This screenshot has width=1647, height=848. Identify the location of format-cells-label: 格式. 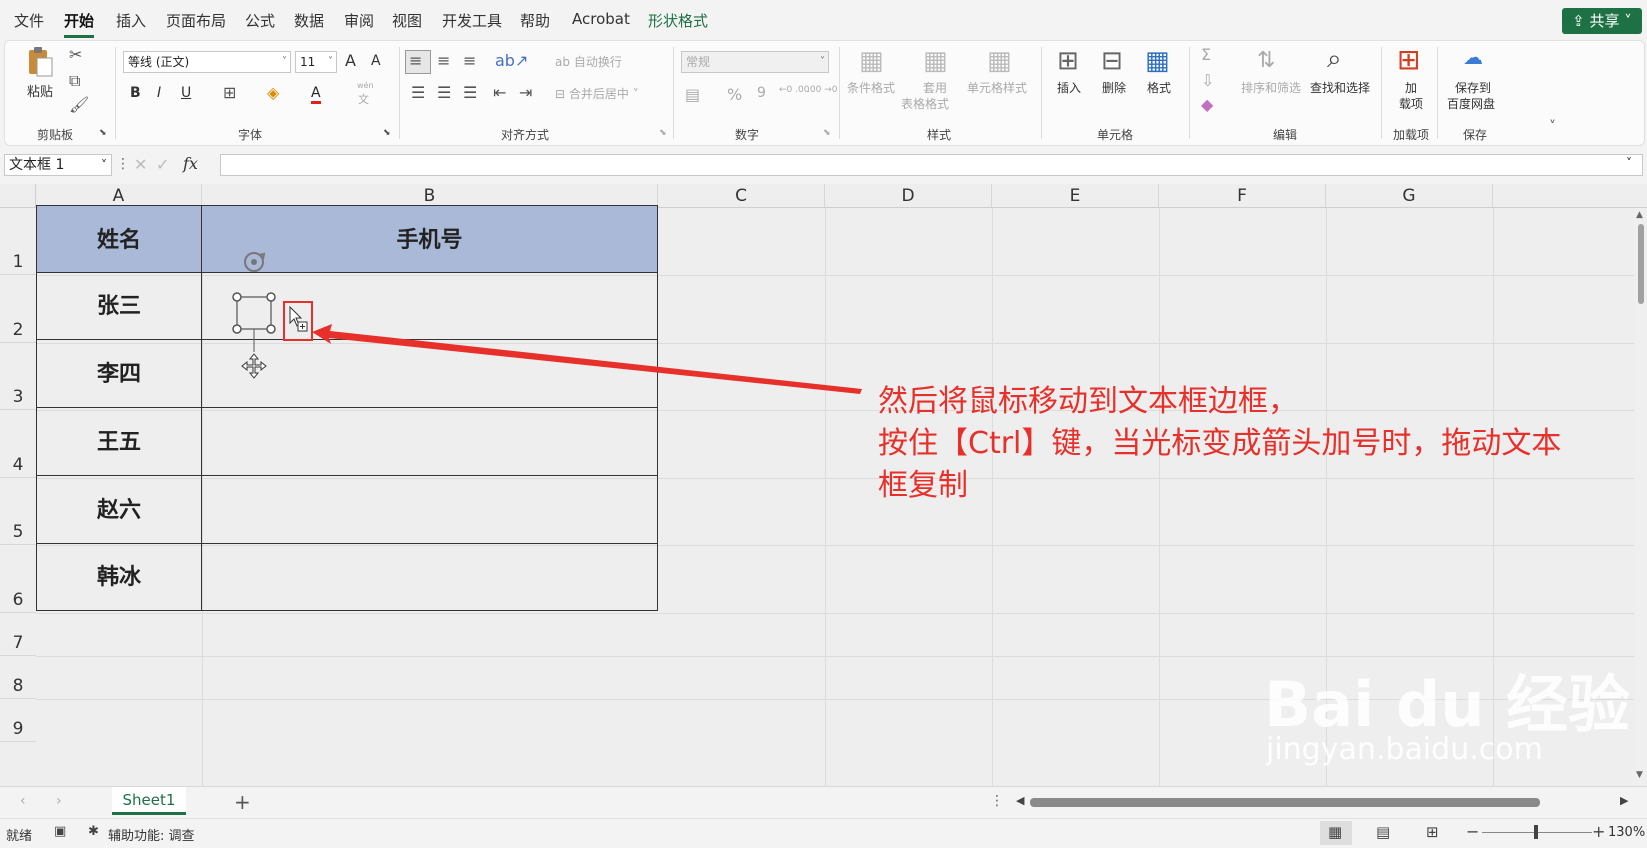
(1159, 87).